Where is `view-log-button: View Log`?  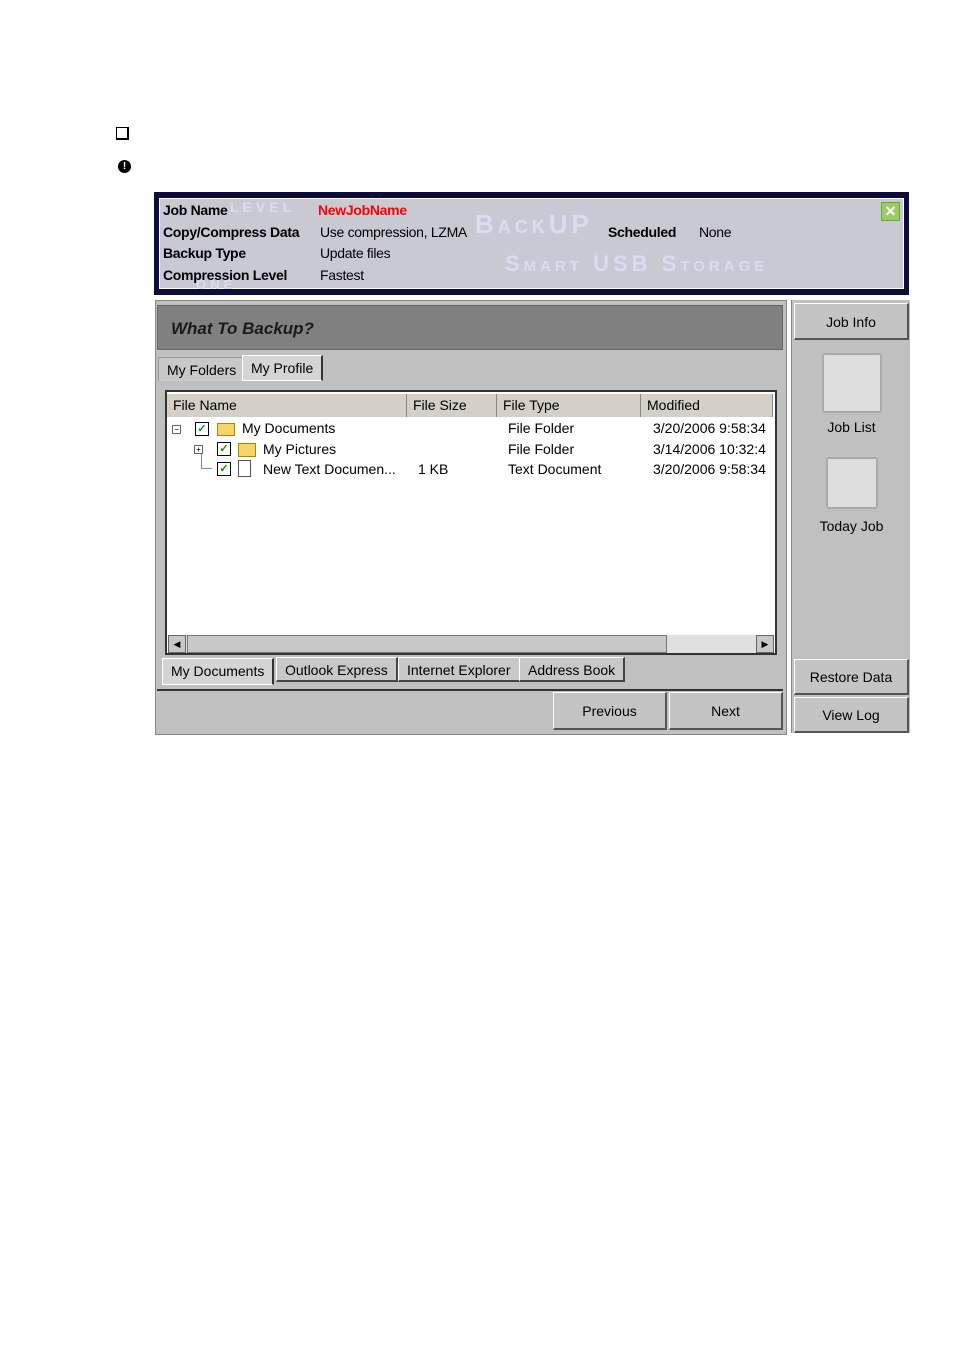
view-log-button: View Log is located at coordinates (851, 715).